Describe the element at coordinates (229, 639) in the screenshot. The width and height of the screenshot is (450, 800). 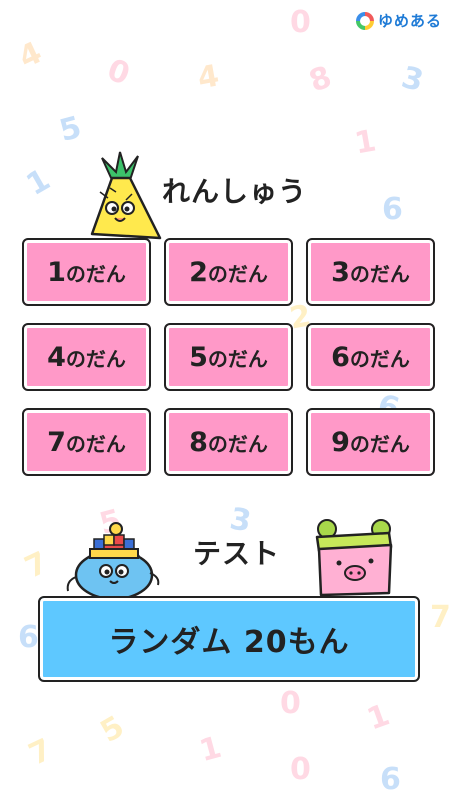
I see `random-test-button: ランダム 20もん` at that location.